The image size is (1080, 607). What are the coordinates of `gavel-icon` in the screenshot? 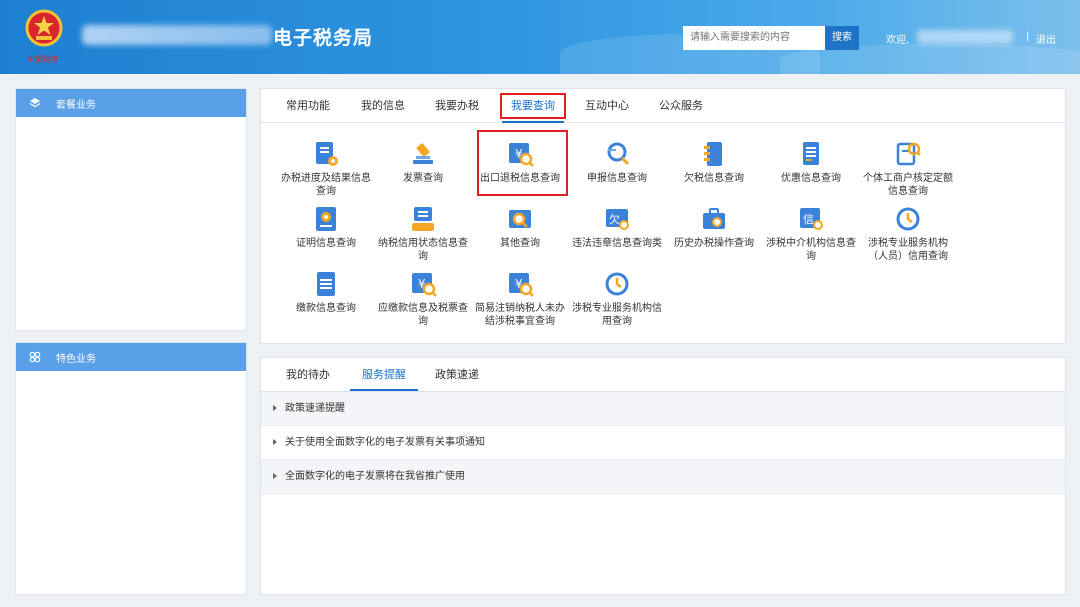 It's located at (423, 153).